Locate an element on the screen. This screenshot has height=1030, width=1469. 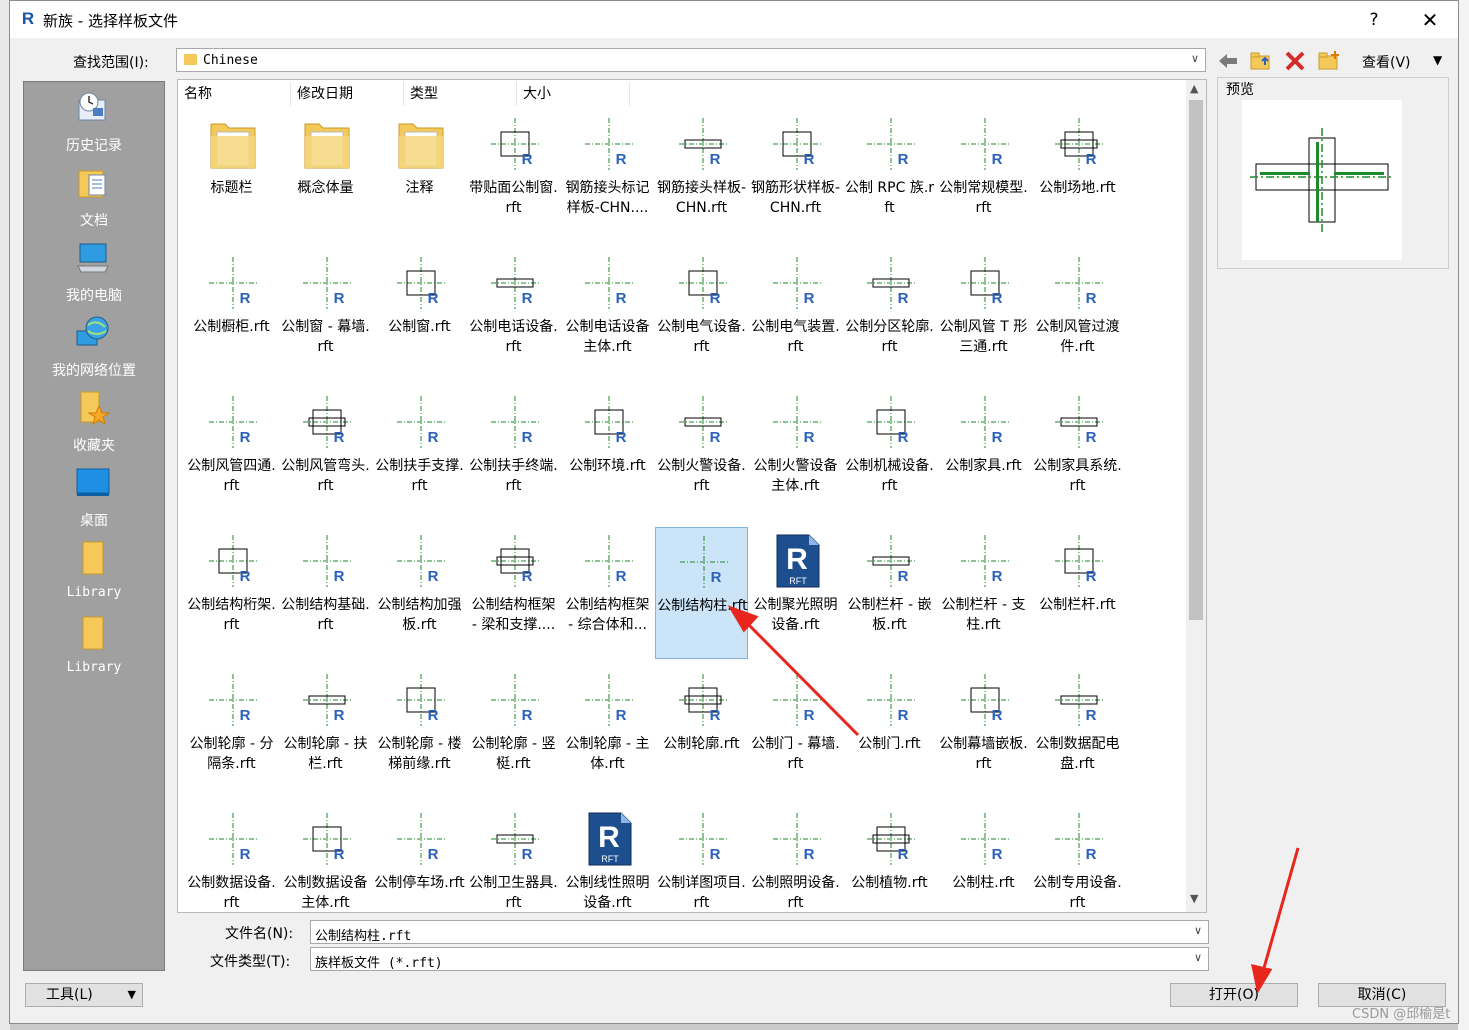
file-item: R 公制橱柜.rft is located at coordinates (231, 315).